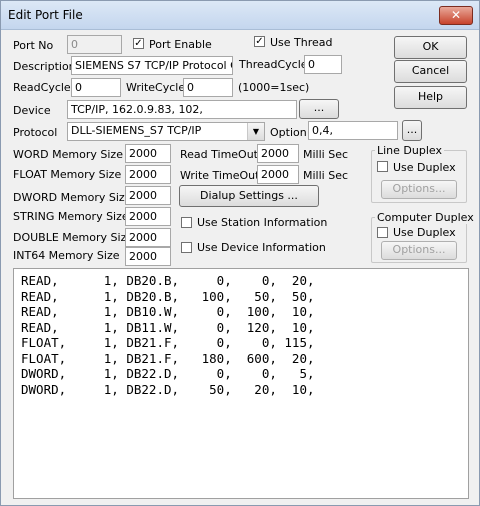 Image resolution: width=480 pixels, height=506 pixels. I want to click on use-thread-checkbox: ✓, so click(259, 41).